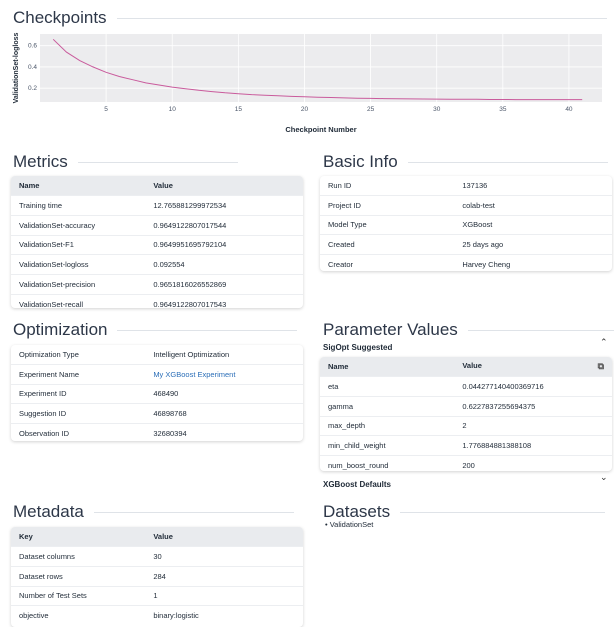  Describe the element at coordinates (224, 264) in the screenshot. I see `metric-value: 0.092554` at that location.